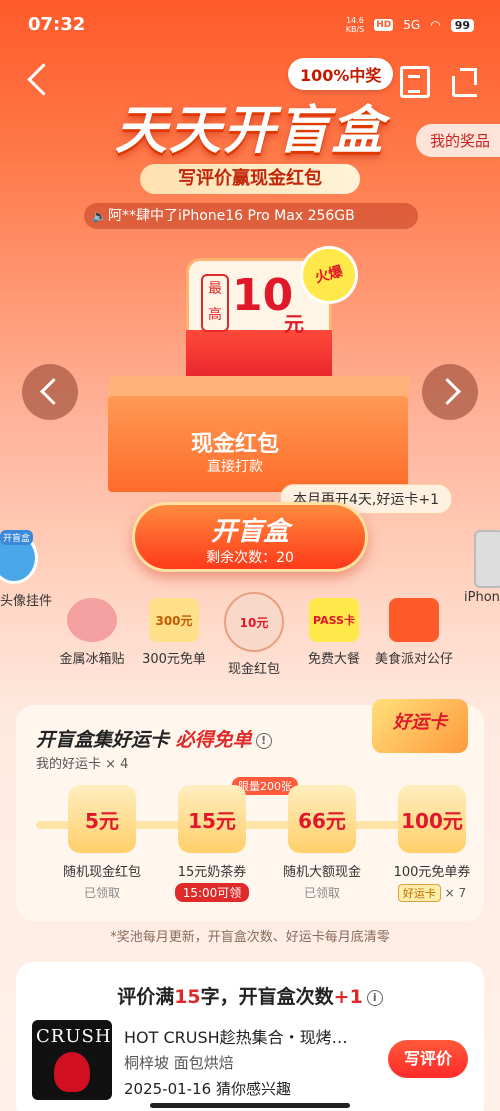 The width and height of the screenshot is (500, 1111). What do you see at coordinates (92, 659) in the screenshot?
I see `prize-name: 金属冰箱贴` at bounding box center [92, 659].